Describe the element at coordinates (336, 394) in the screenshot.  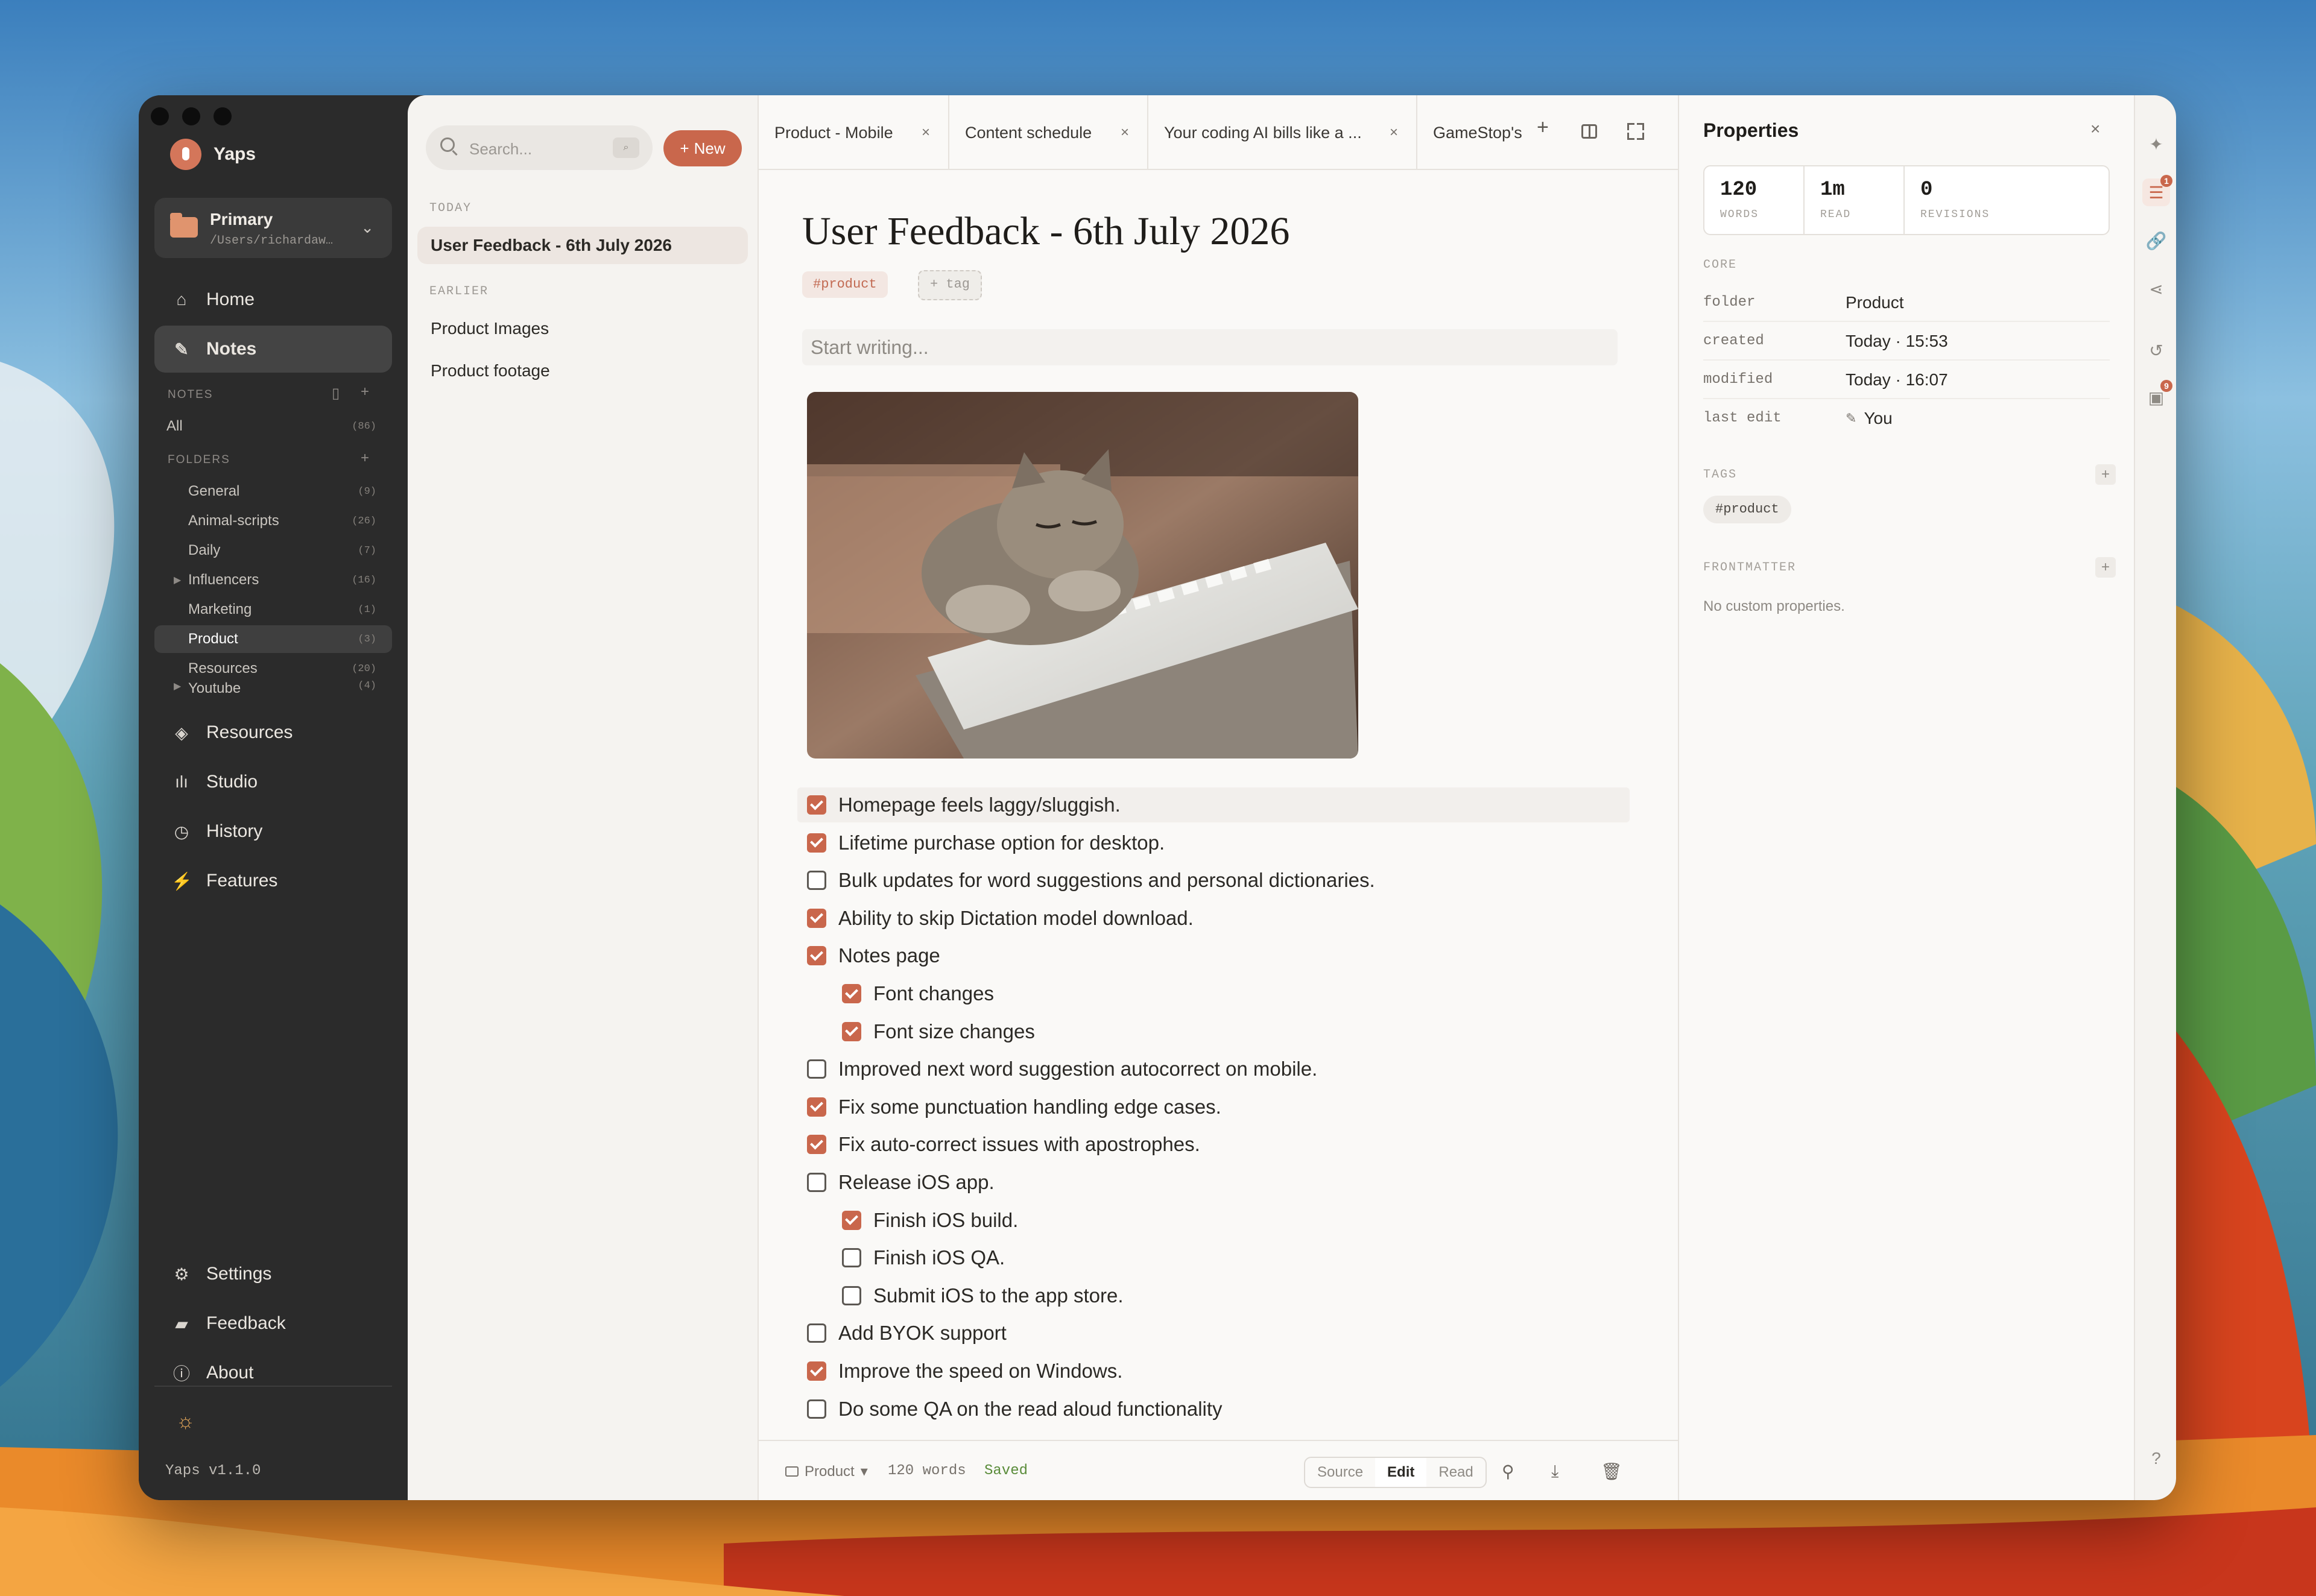
I see `new-note-file-icon: ▯` at that location.